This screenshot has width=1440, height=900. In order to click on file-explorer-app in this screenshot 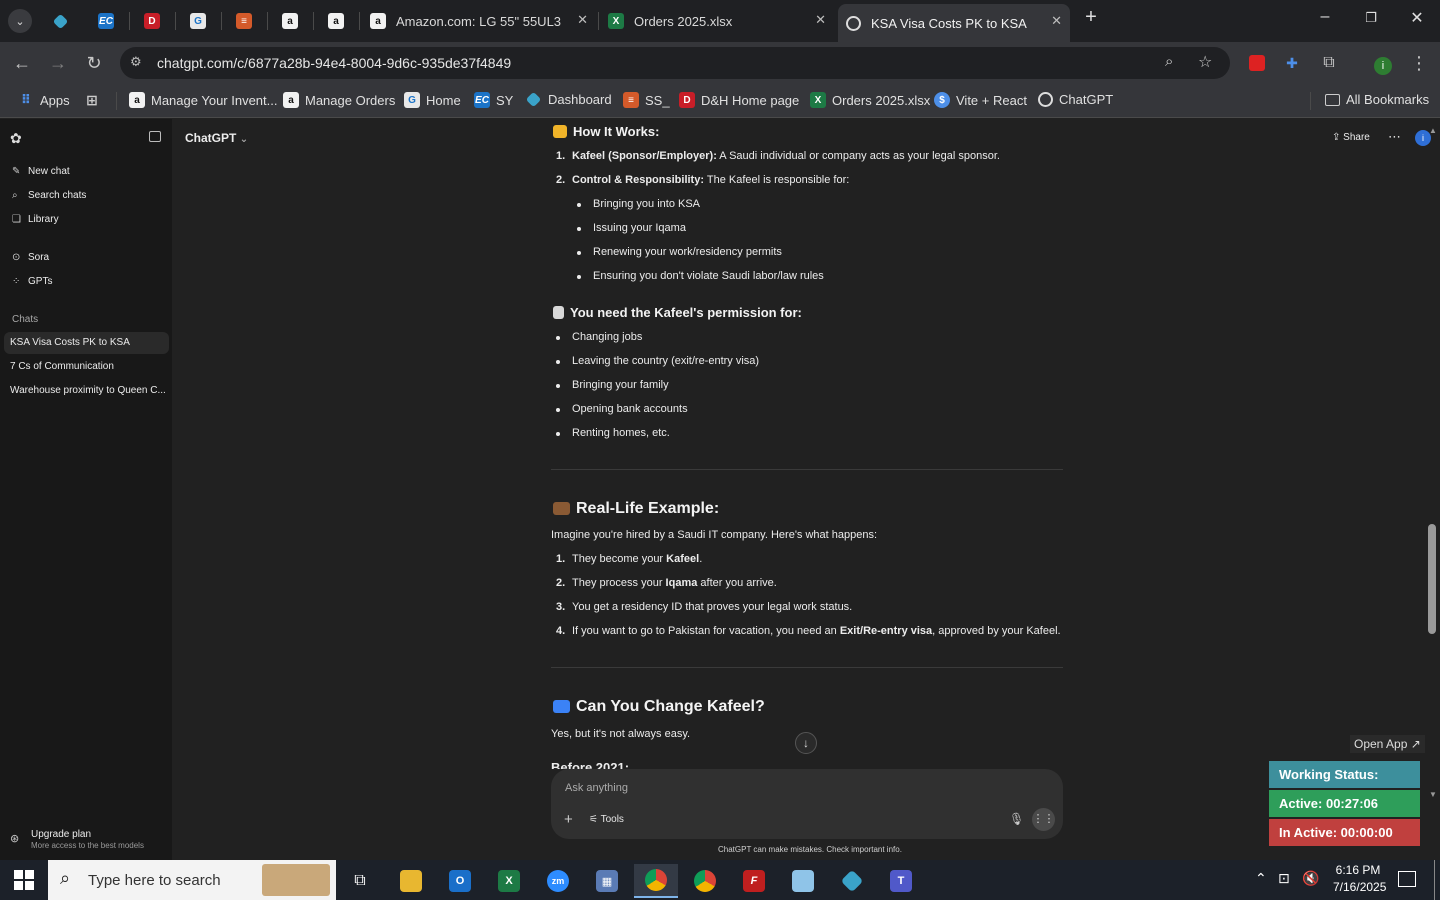, I will do `click(411, 881)`.